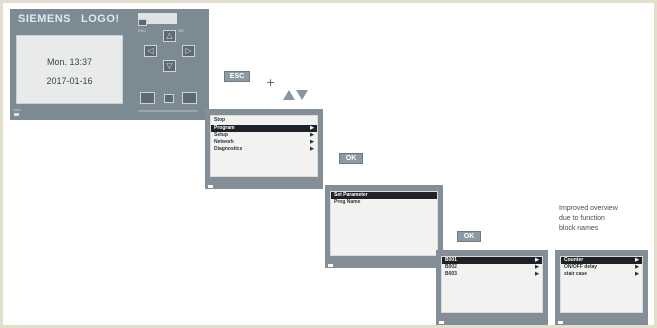 The width and height of the screenshot is (657, 328). I want to click on down-arrow-icon, so click(302, 95).